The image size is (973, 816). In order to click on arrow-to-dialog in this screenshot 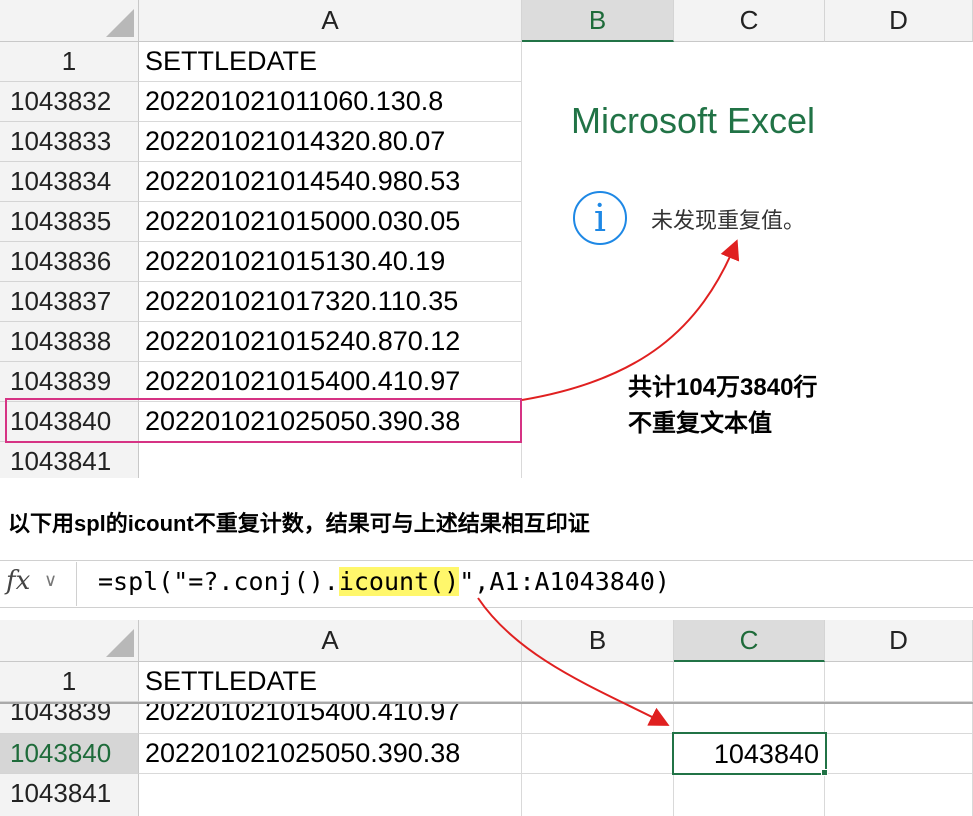, I will do `click(630, 320)`.